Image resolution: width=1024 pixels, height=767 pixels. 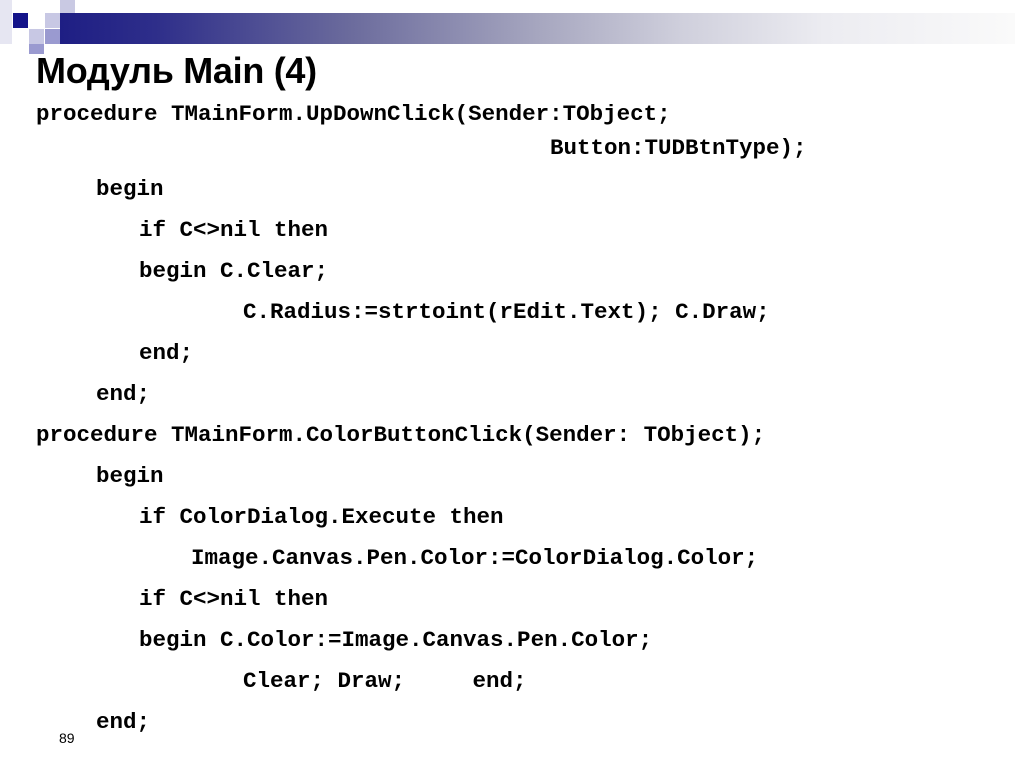 I want to click on code-line: Clear; Draw; end;, so click(x=385, y=681).